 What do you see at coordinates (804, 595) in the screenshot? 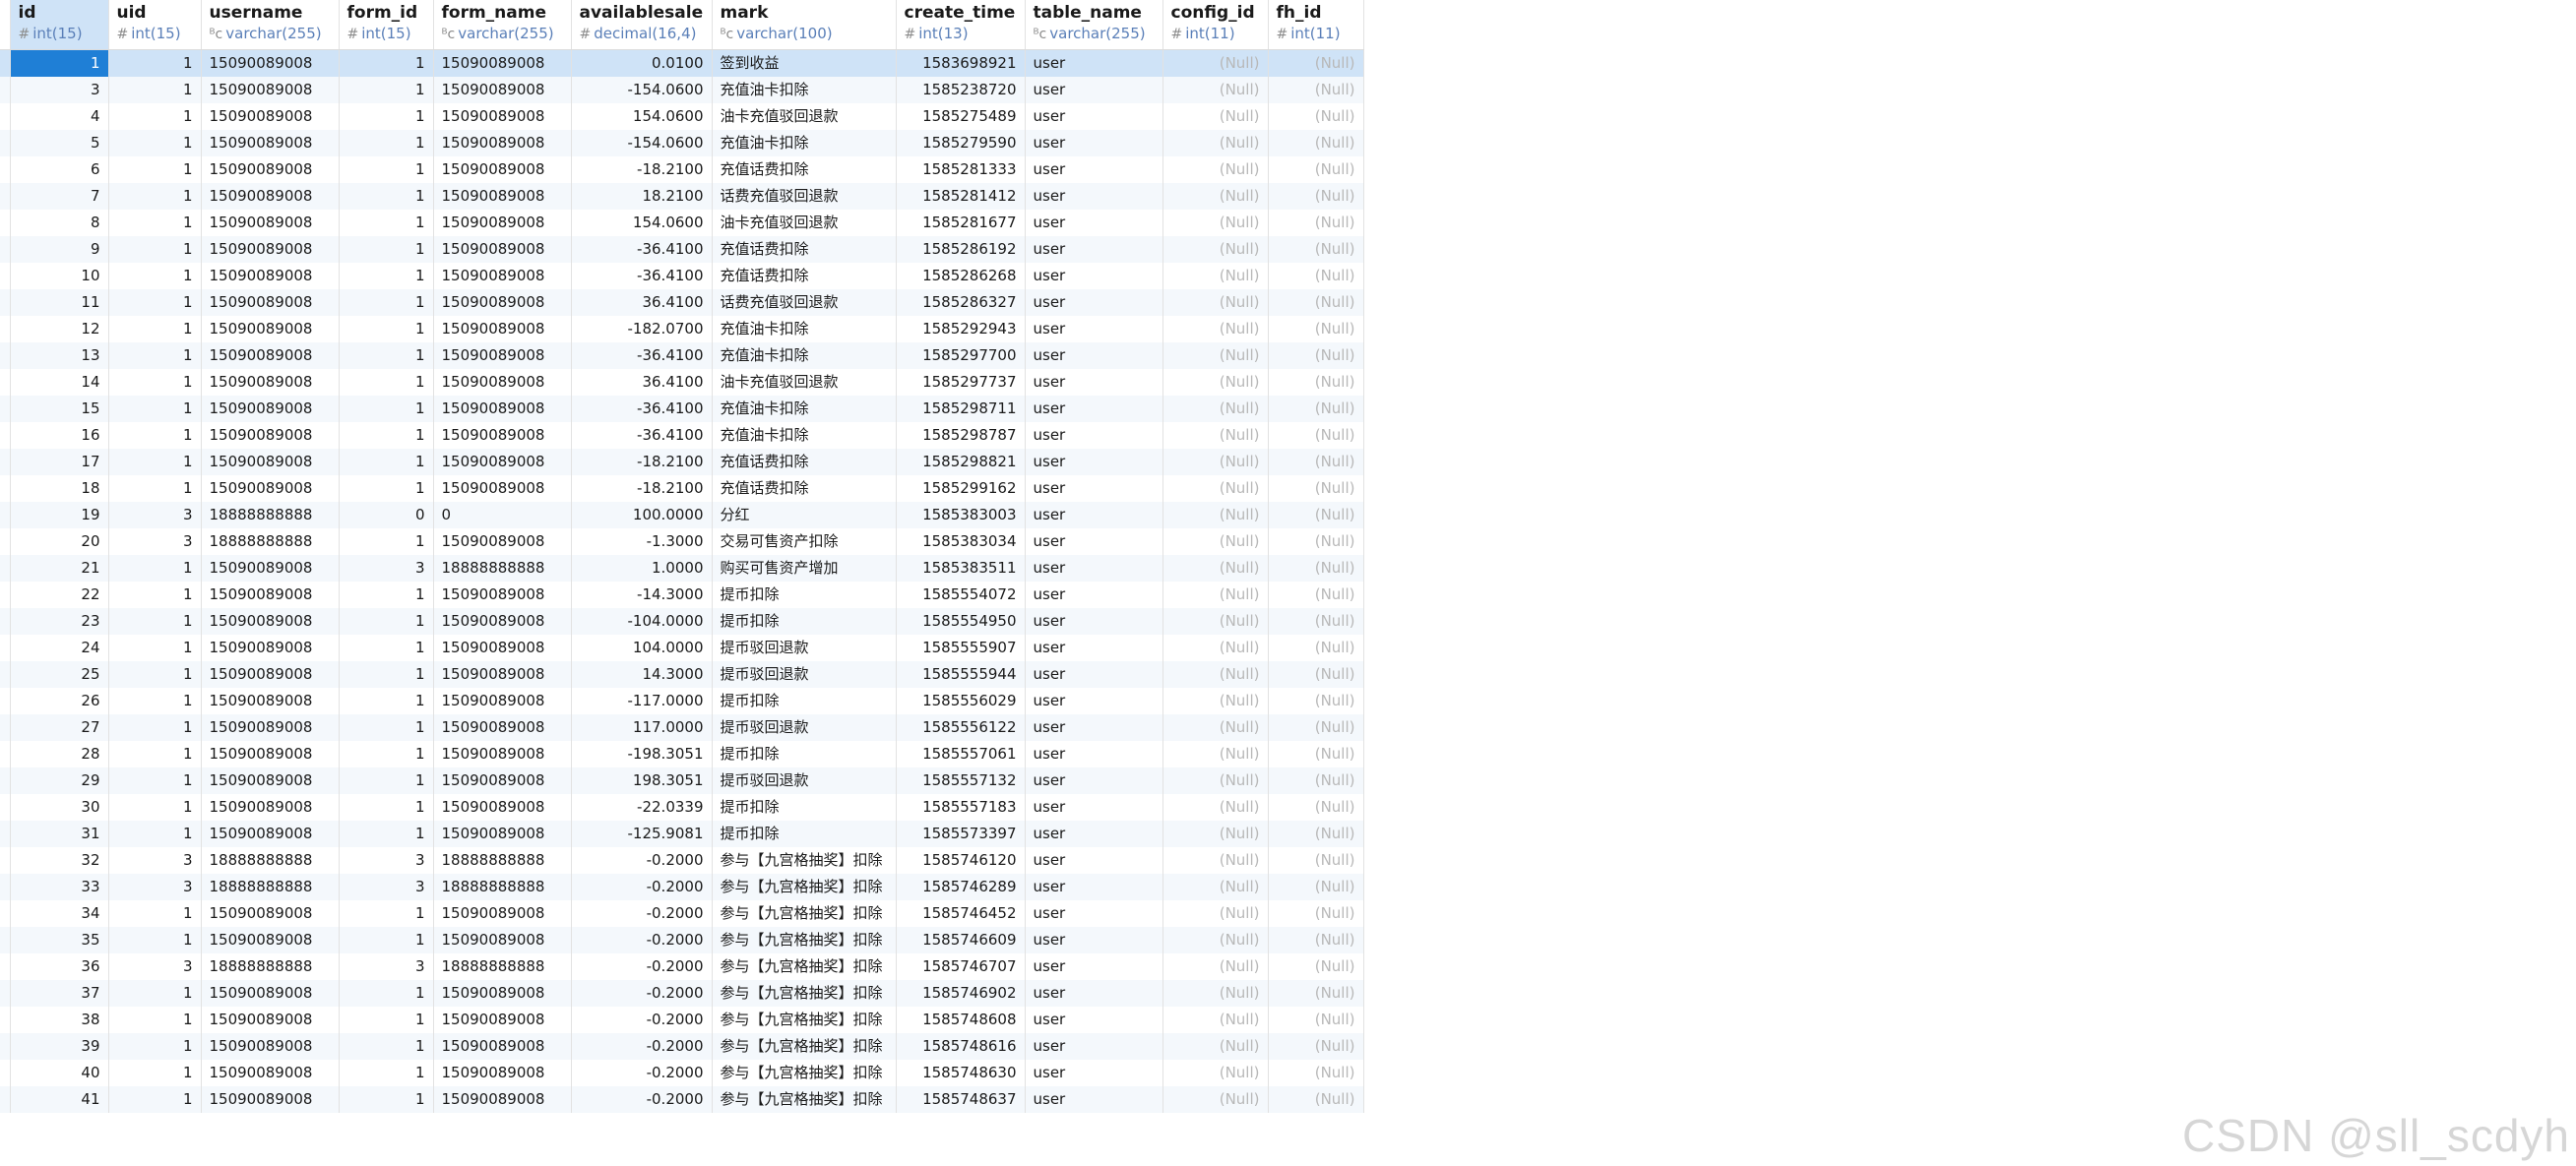
I see `cell-mark: 提币扣除` at bounding box center [804, 595].